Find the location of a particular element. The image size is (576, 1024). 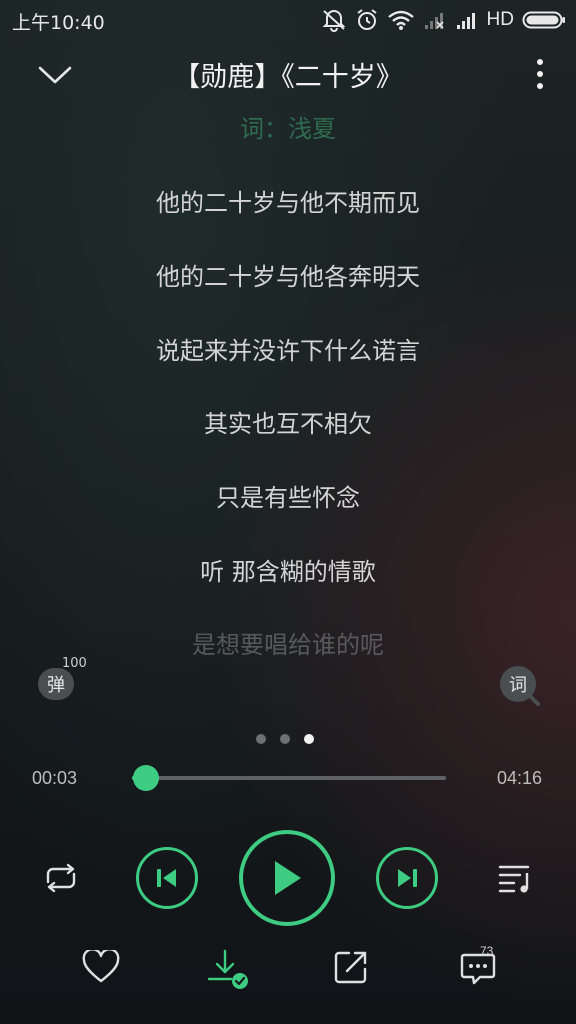

skip-next-icon is located at coordinates (407, 878).